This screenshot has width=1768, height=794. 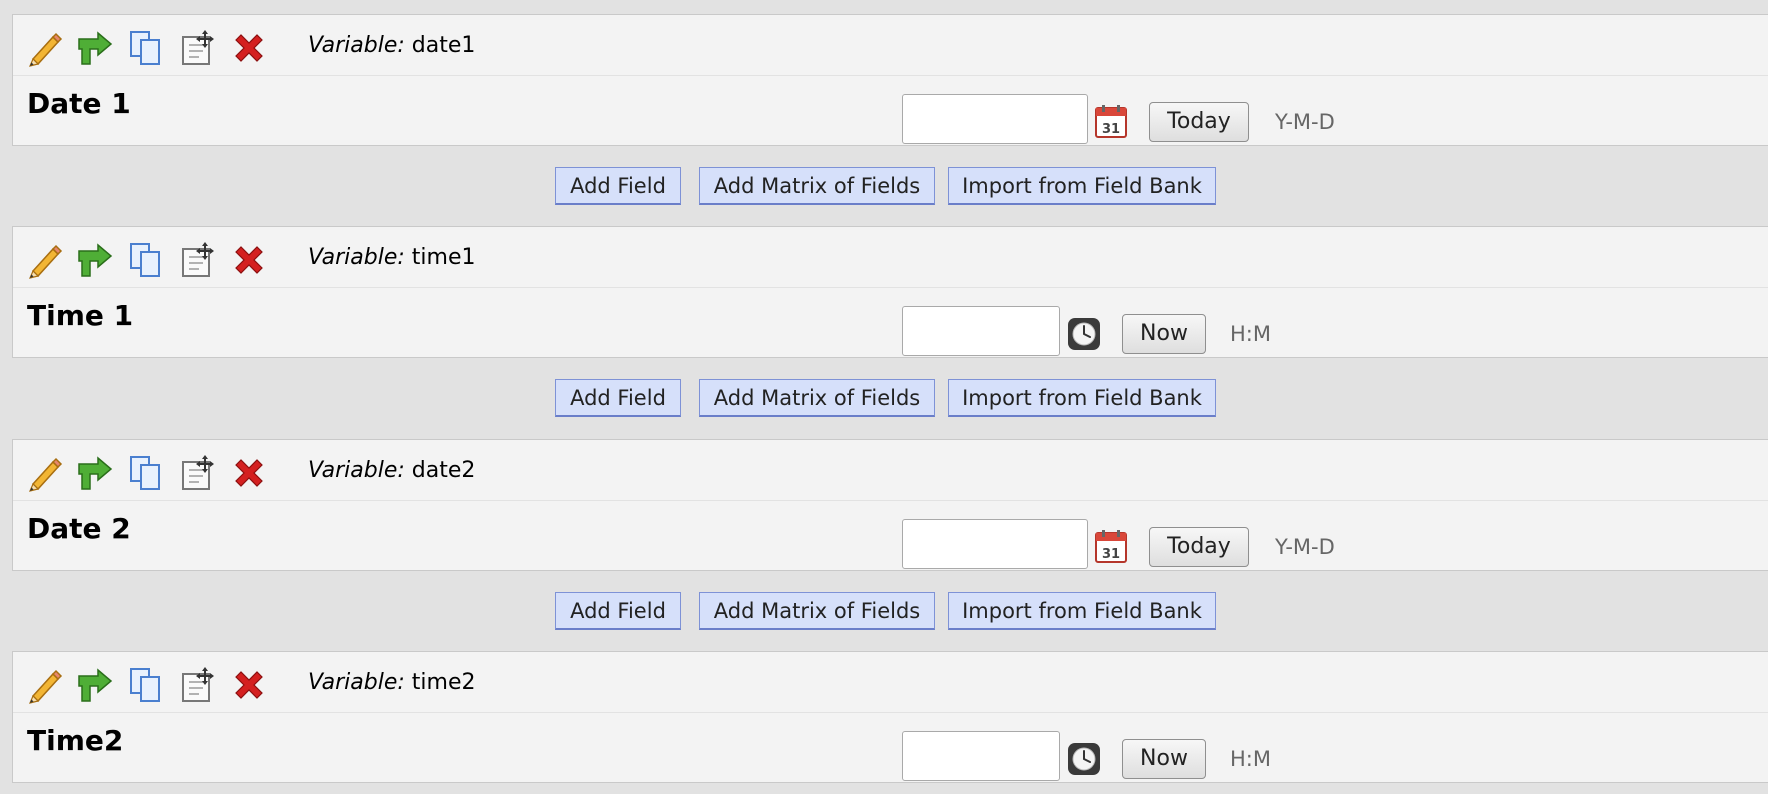 I want to click on field-toolbar: Variable: time2, so click(x=890, y=682).